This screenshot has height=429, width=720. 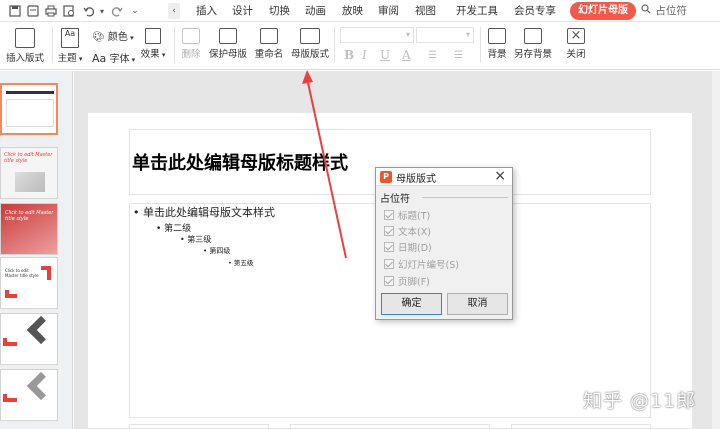 What do you see at coordinates (477, 304) in the screenshot?
I see `cancel-button: 取消` at bounding box center [477, 304].